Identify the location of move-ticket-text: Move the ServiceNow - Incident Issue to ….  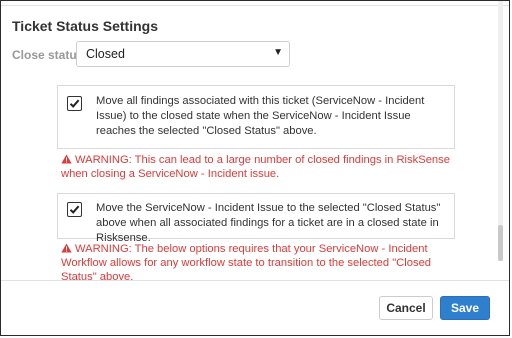
(268, 223).